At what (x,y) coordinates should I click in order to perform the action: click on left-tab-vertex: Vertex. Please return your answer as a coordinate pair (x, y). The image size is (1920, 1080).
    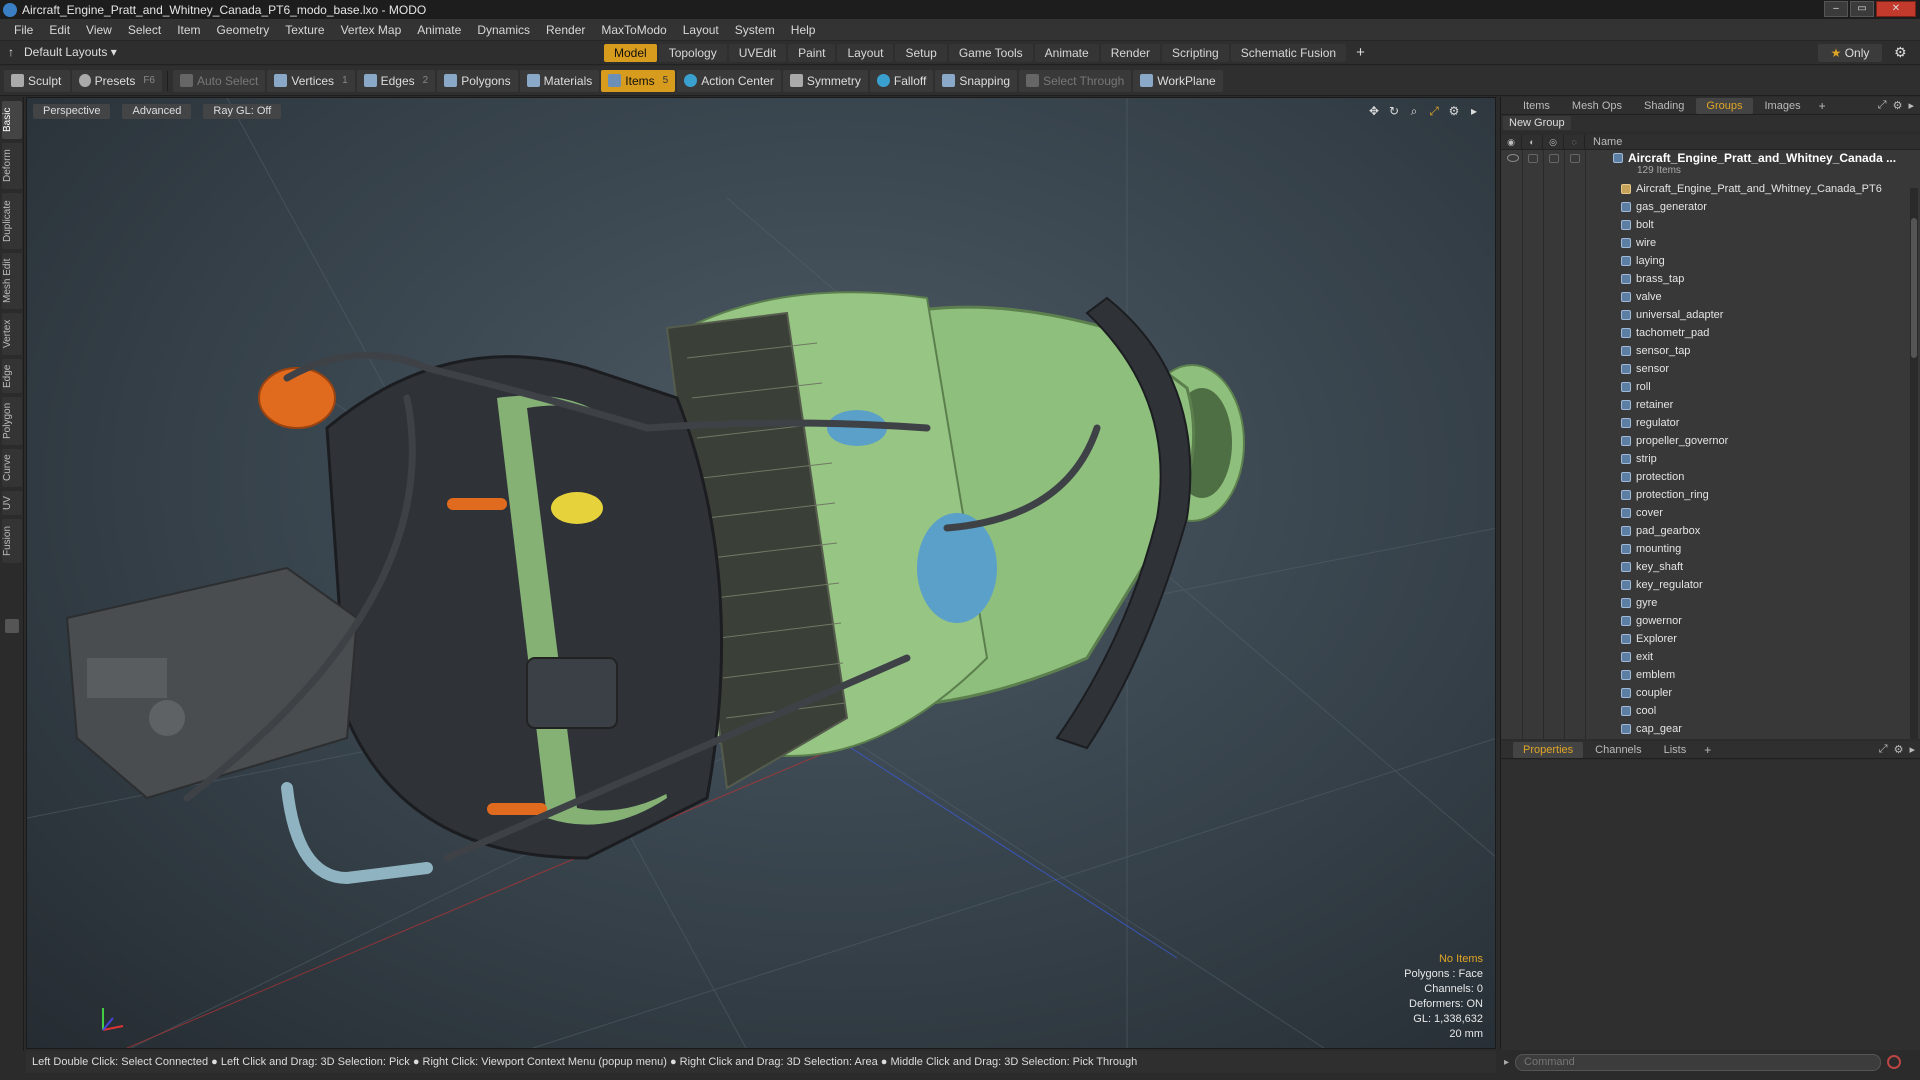
    Looking at the image, I should click on (12, 334).